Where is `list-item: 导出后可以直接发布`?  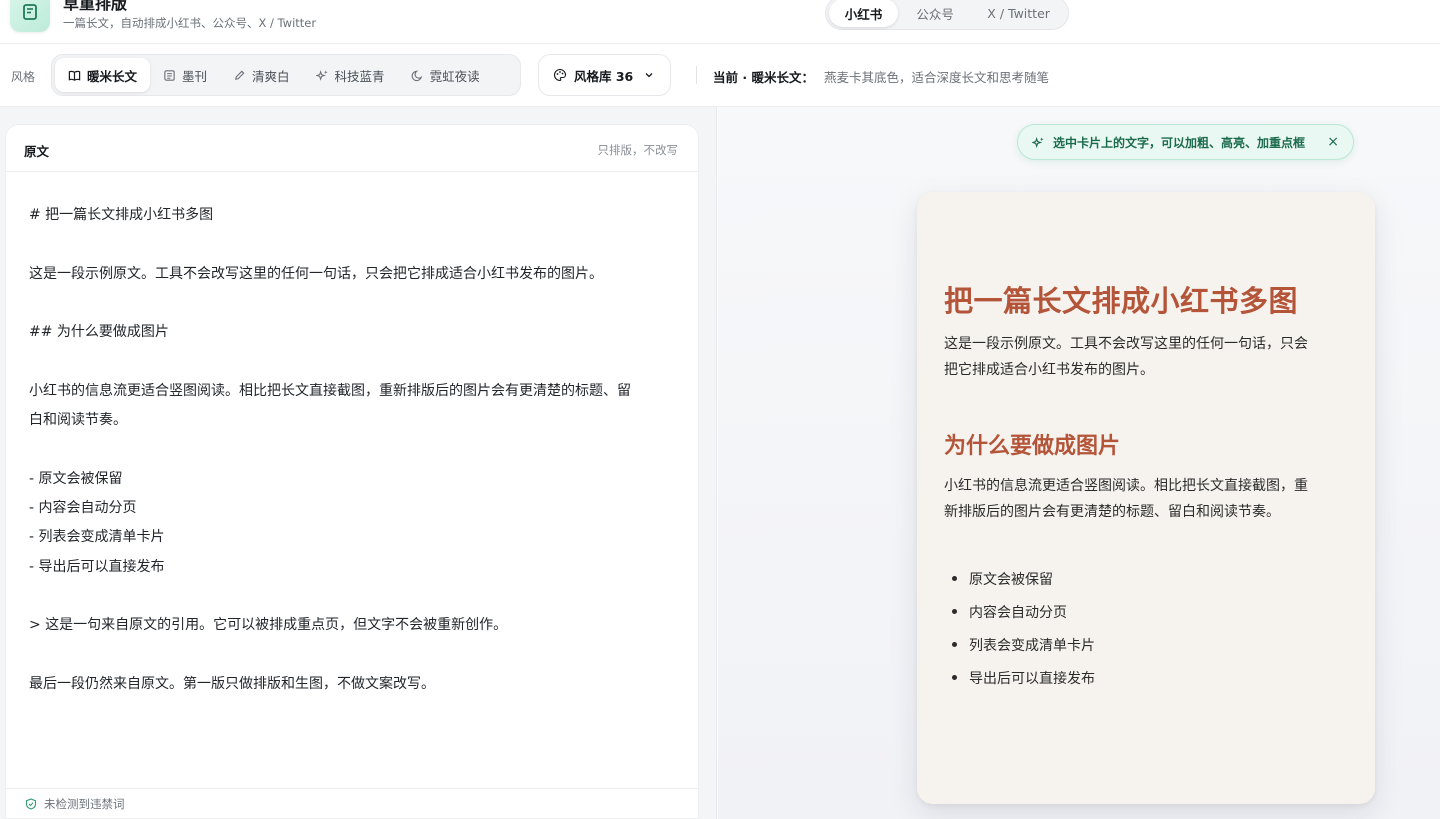 list-item: 导出后可以直接发布 is located at coordinates (1023, 677).